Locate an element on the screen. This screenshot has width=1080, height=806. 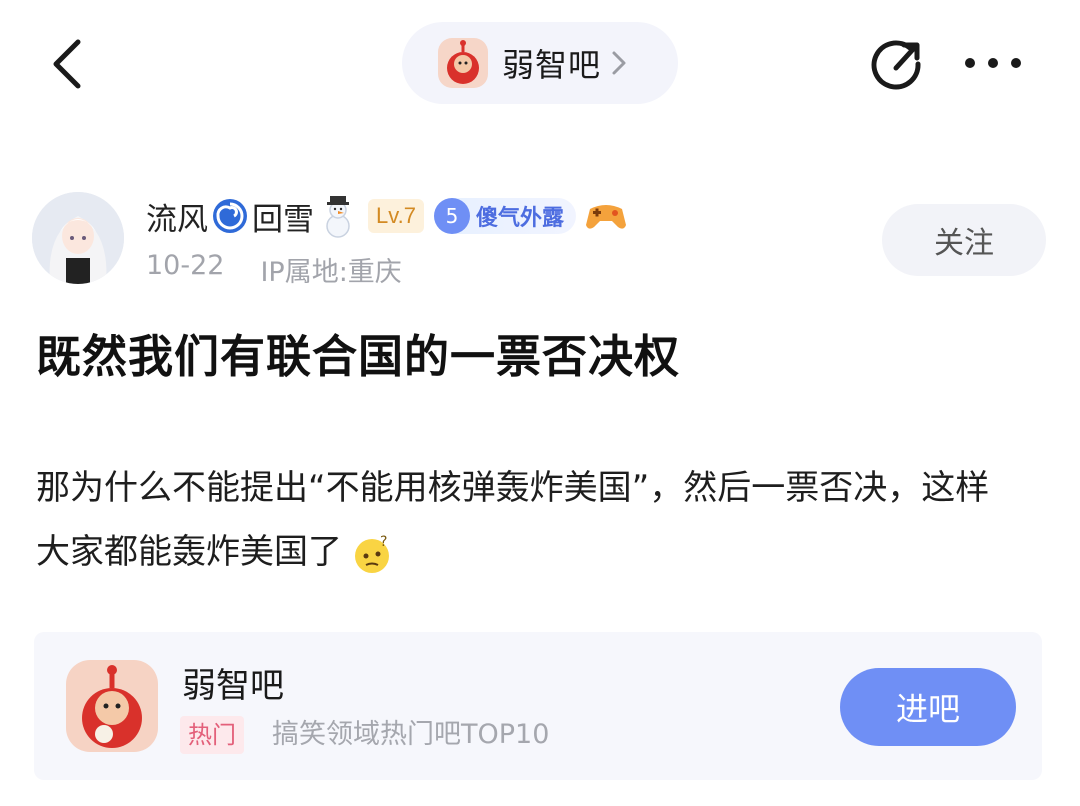
chevron-right-icon is located at coordinates (619, 63).